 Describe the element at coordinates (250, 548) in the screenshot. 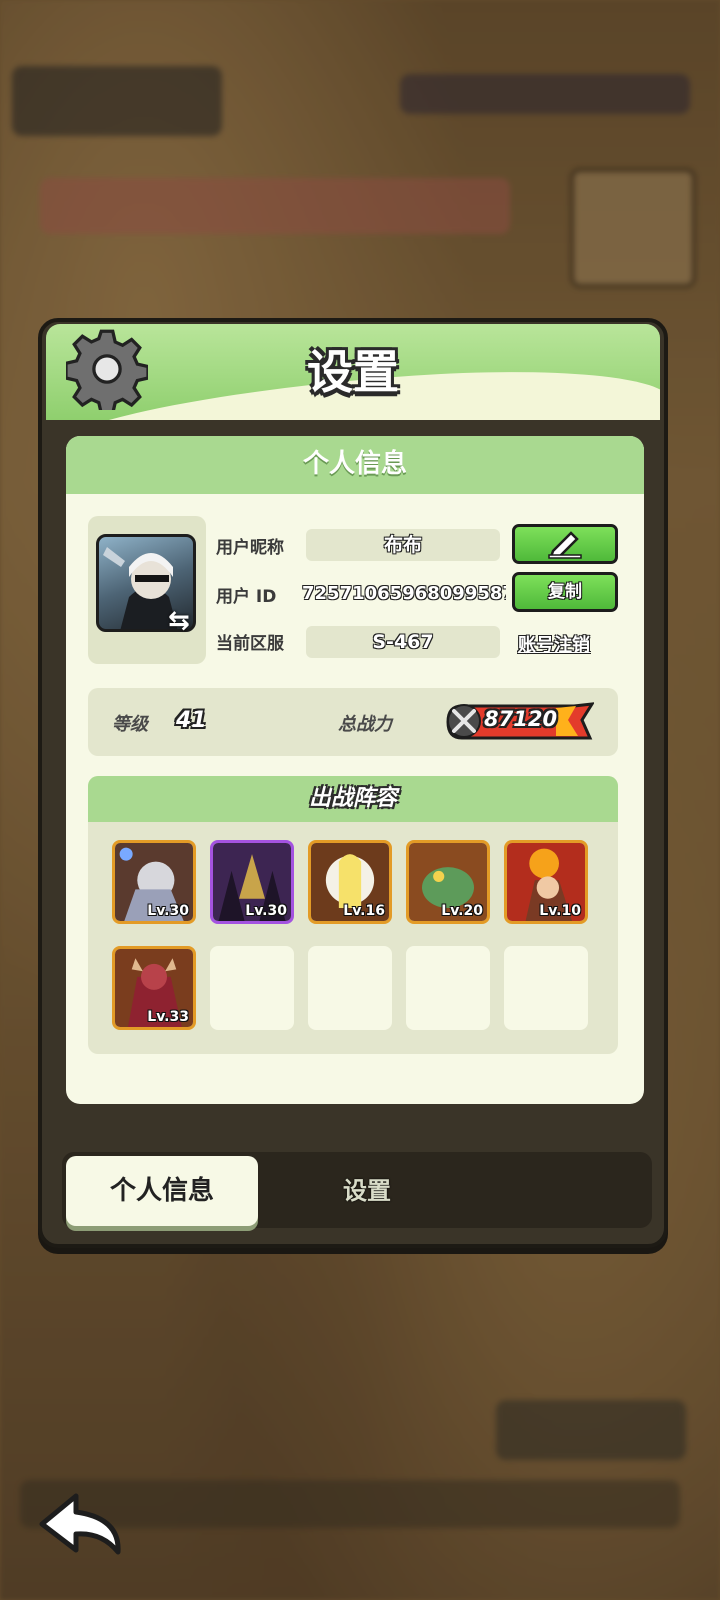

I see `nickname-label: 用户昵称` at that location.